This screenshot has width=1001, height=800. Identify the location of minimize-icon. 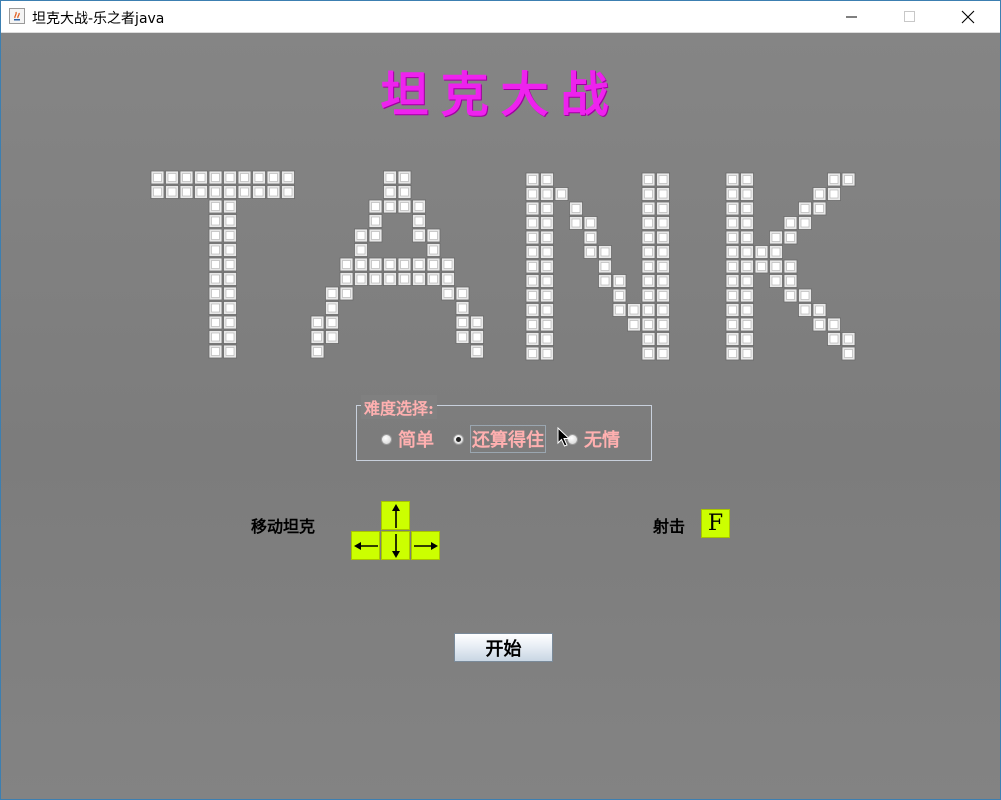
(851, 16).